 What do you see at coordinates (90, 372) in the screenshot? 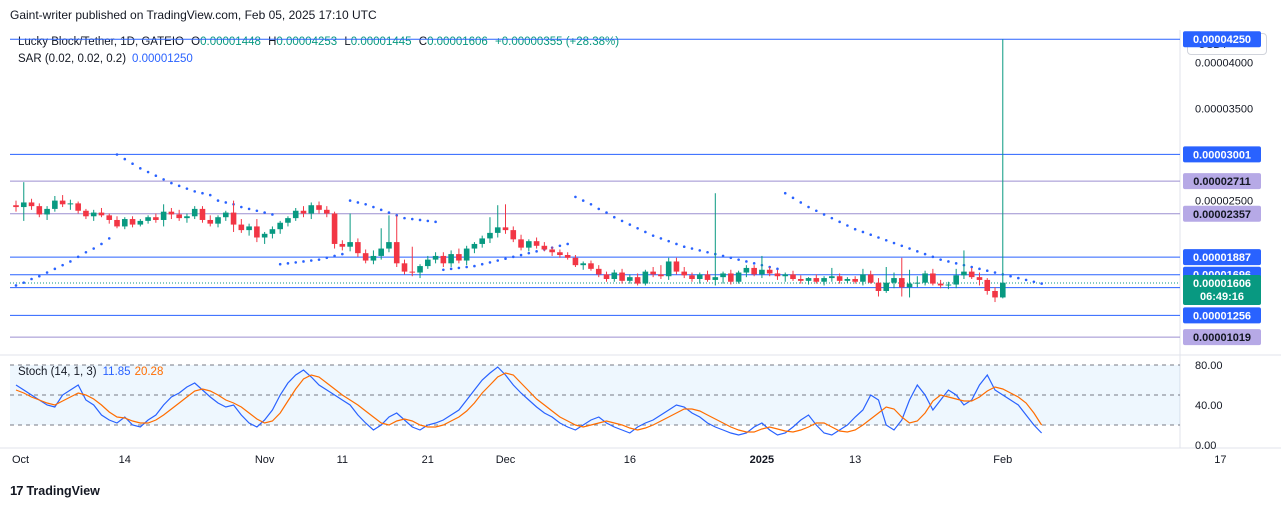
I see `stoch-legend: Stoch (14, 1, 3) 11.85 20.28` at bounding box center [90, 372].